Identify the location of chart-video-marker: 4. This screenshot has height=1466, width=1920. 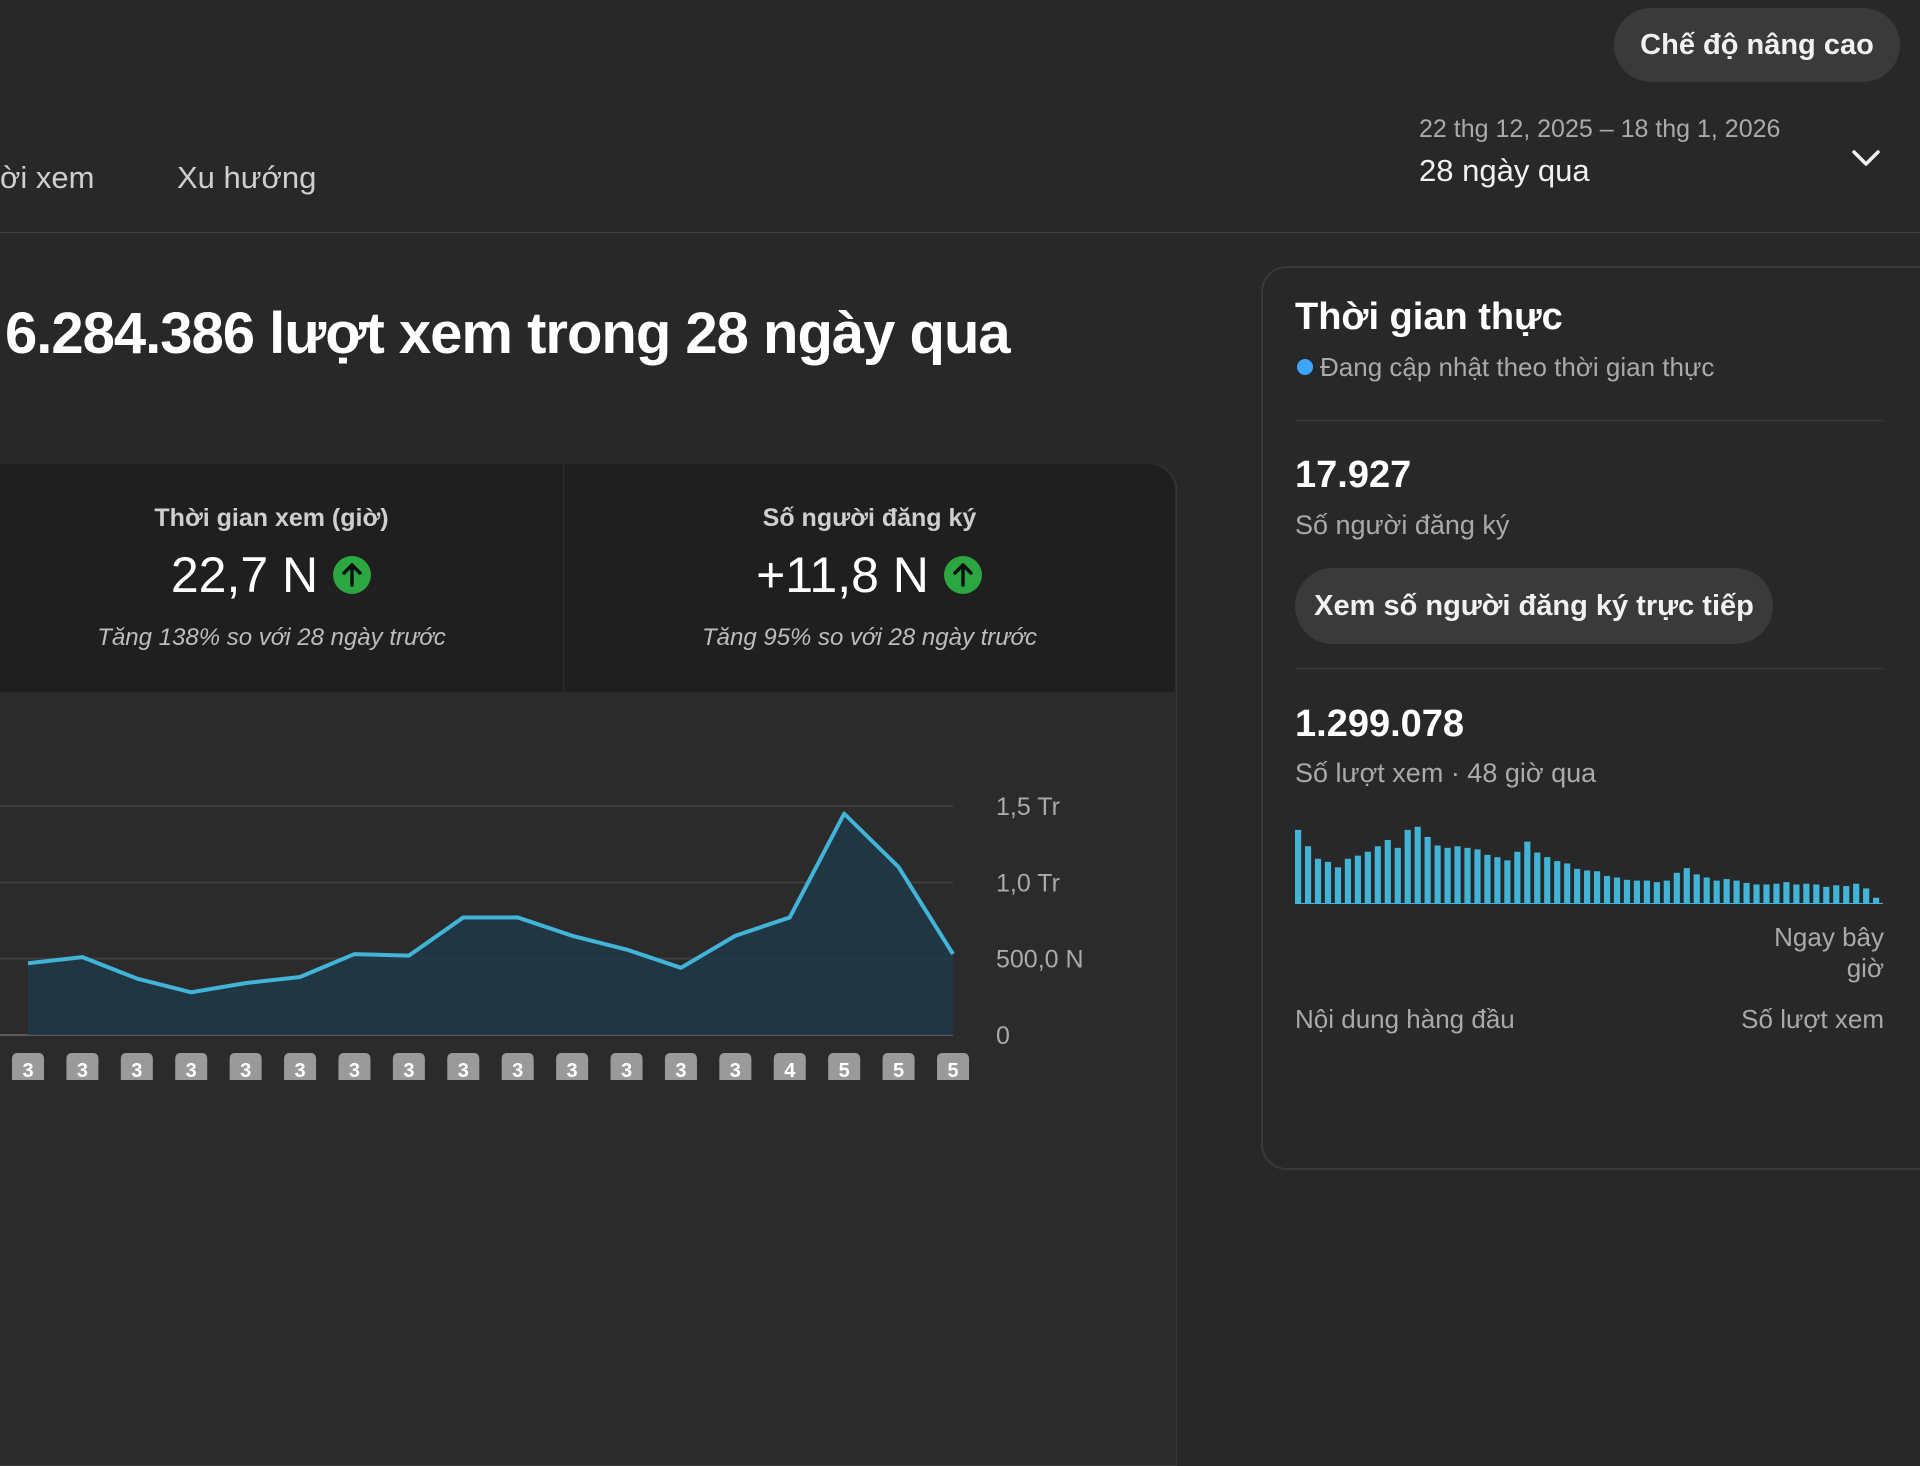
(789, 1066).